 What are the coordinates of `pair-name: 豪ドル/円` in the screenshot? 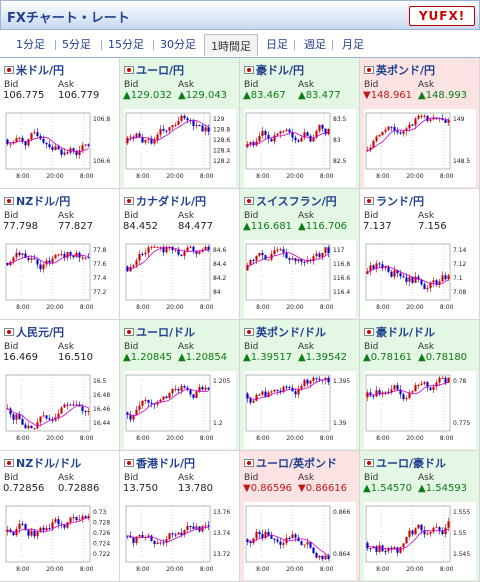 It's located at (274, 70).